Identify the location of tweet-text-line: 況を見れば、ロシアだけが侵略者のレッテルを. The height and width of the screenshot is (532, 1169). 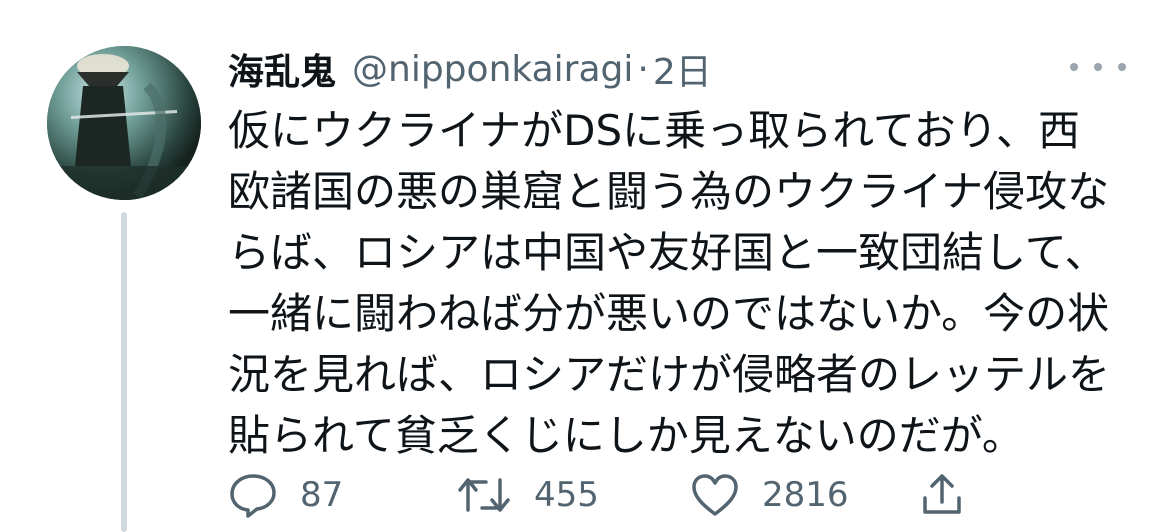
(669, 374).